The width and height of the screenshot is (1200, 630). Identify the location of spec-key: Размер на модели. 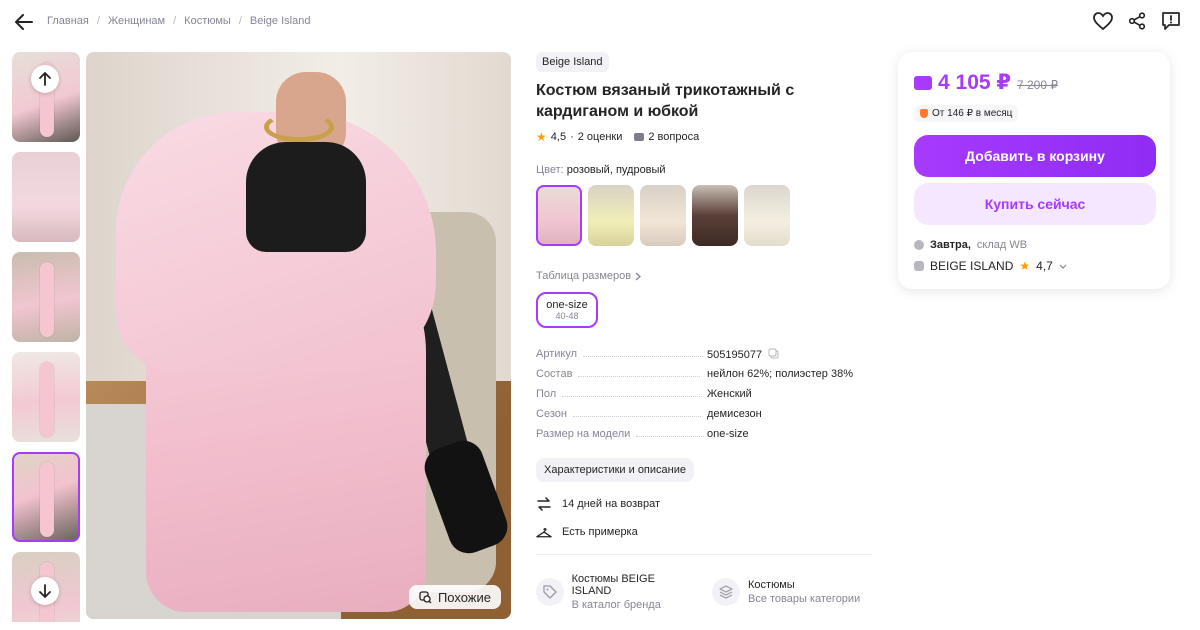
(583, 434).